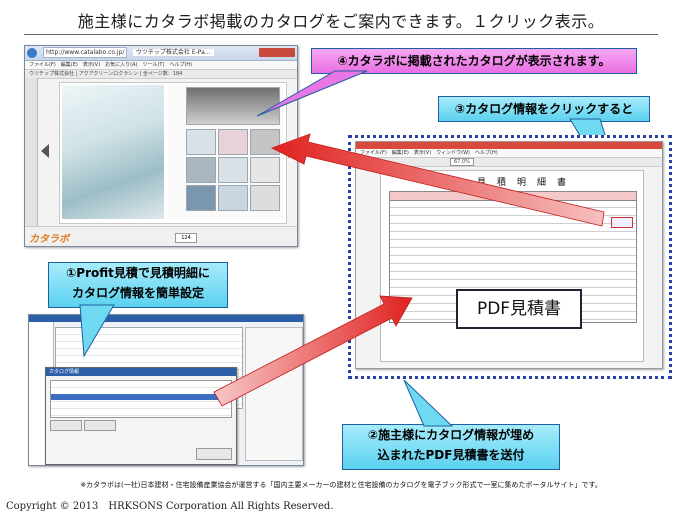 Image resolution: width=682 pixels, height=512 pixels. I want to click on arrow-estimate-to-pdf, so click(313, 351).